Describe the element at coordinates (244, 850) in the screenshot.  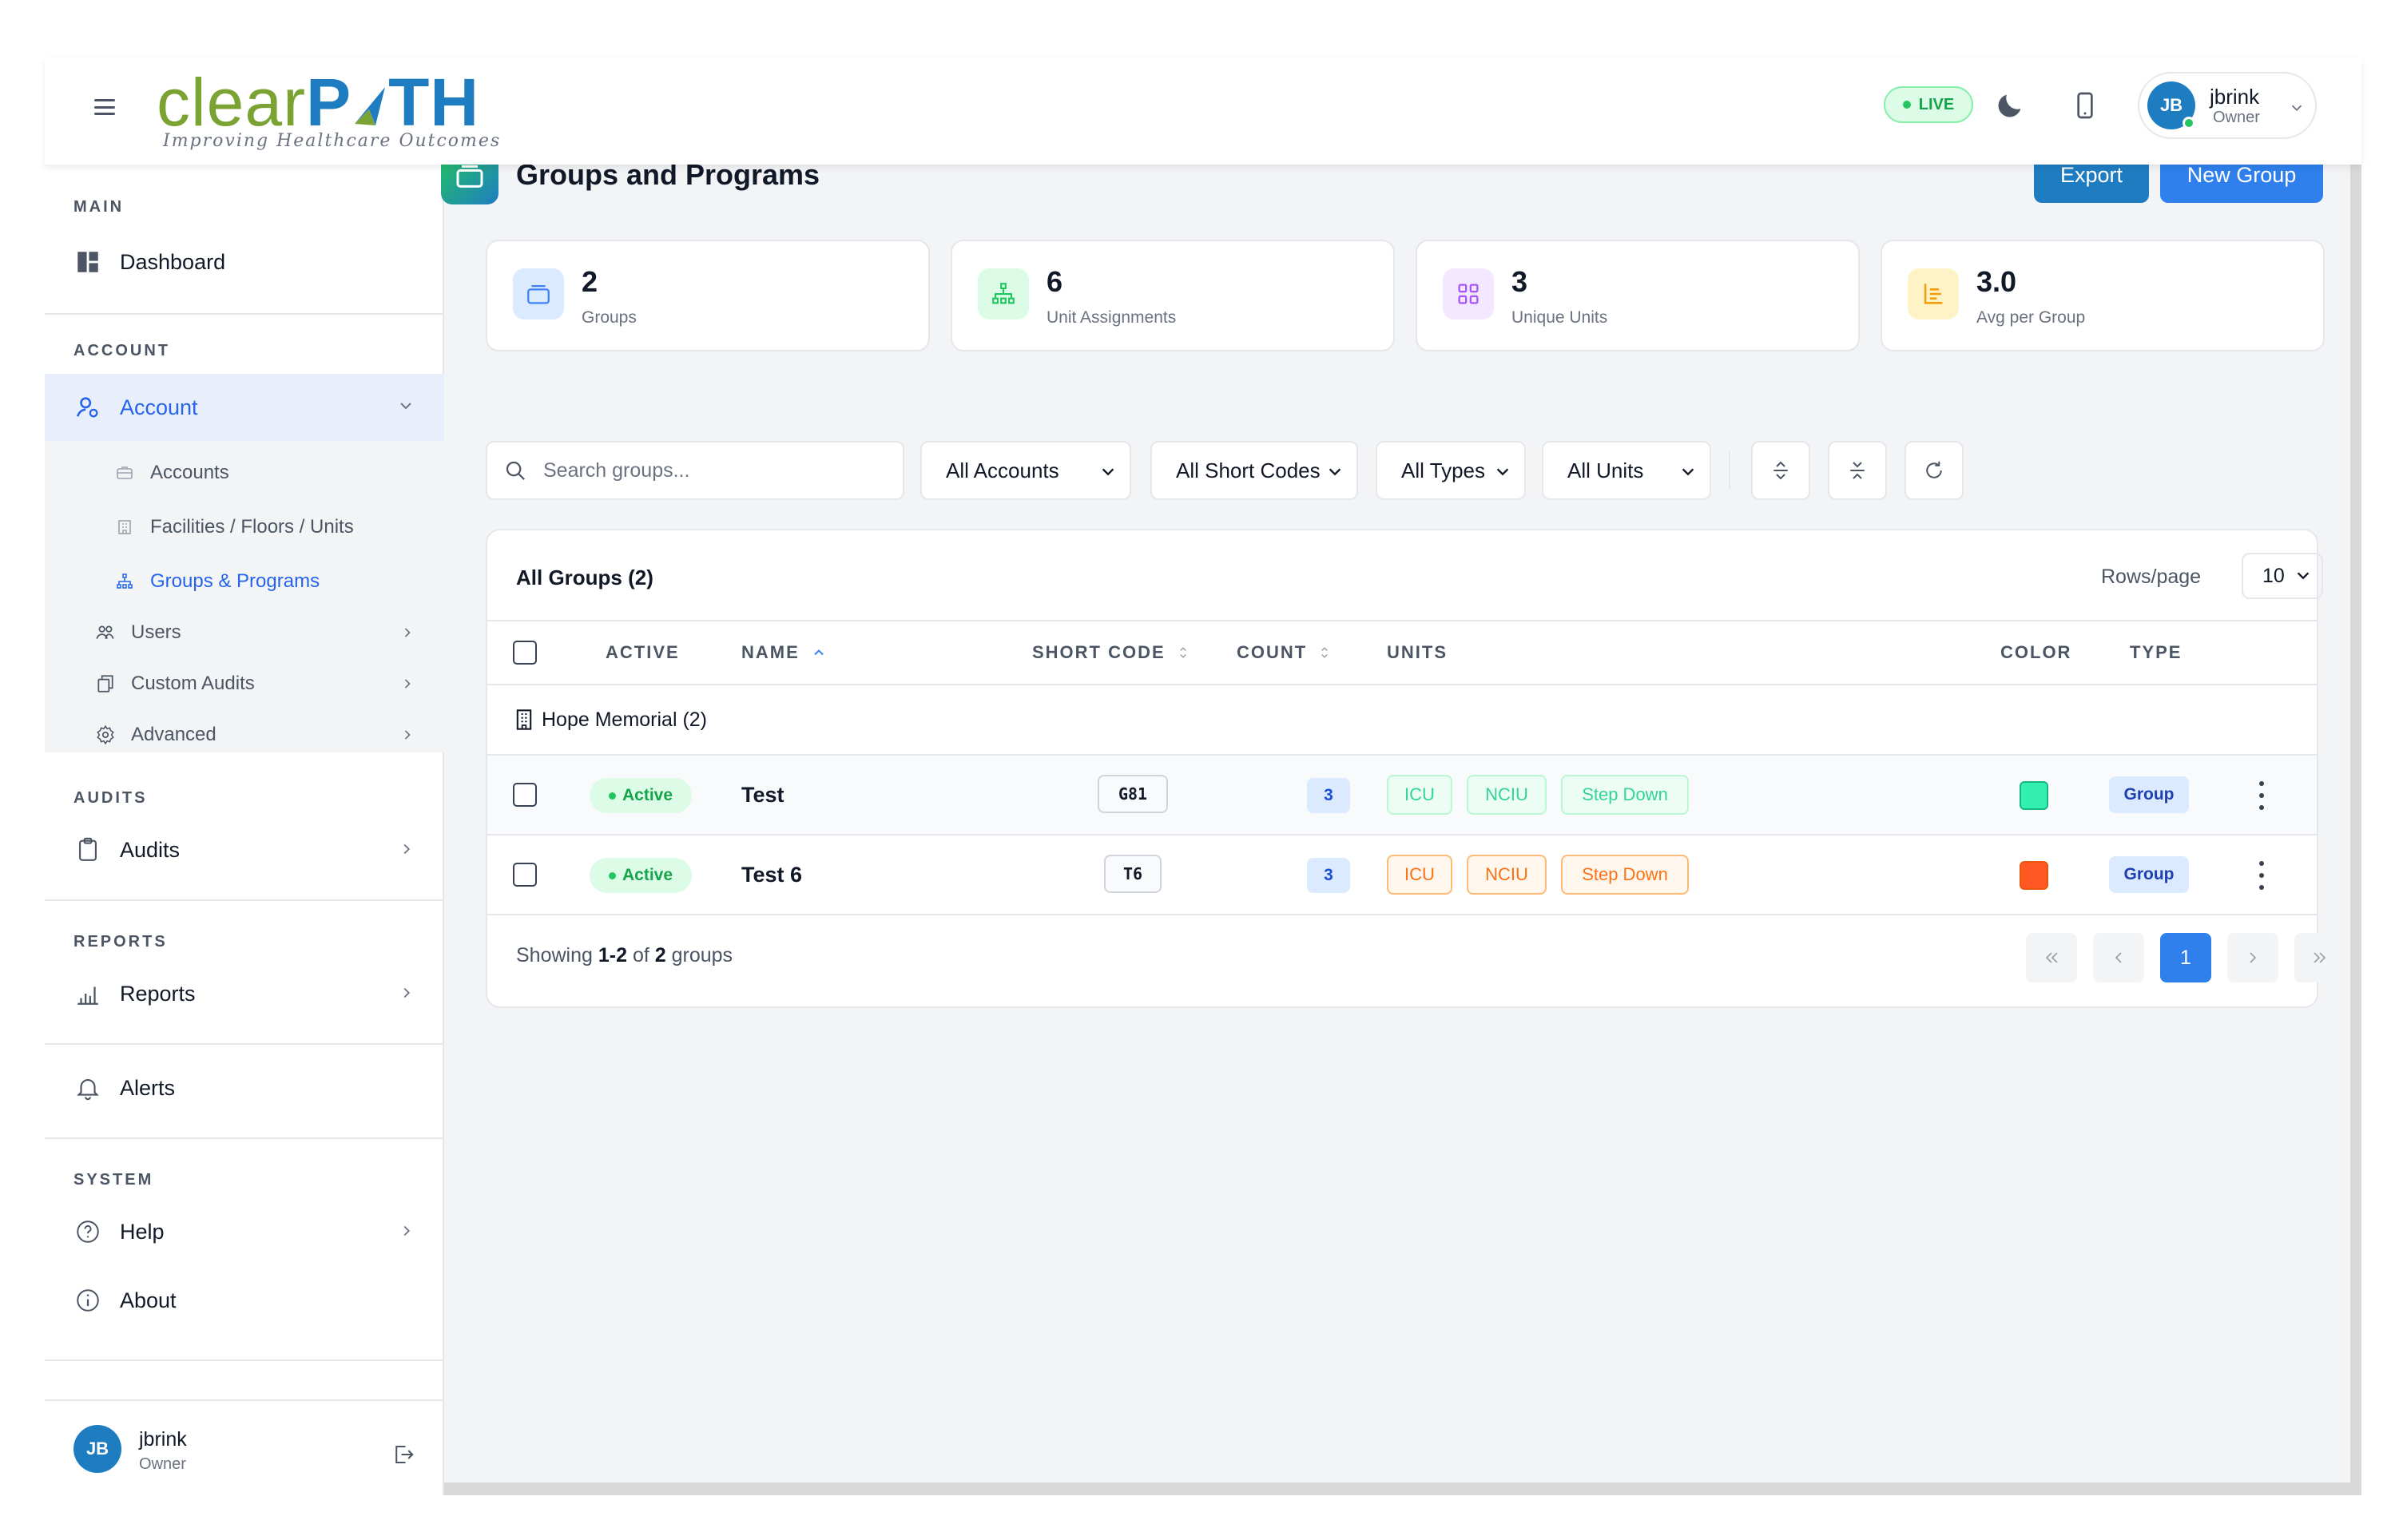
I see `sidebar-item-audits: Audits` at that location.